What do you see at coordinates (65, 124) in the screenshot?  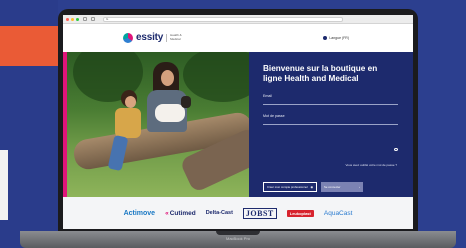 I see `magenta-accent-bar` at bounding box center [65, 124].